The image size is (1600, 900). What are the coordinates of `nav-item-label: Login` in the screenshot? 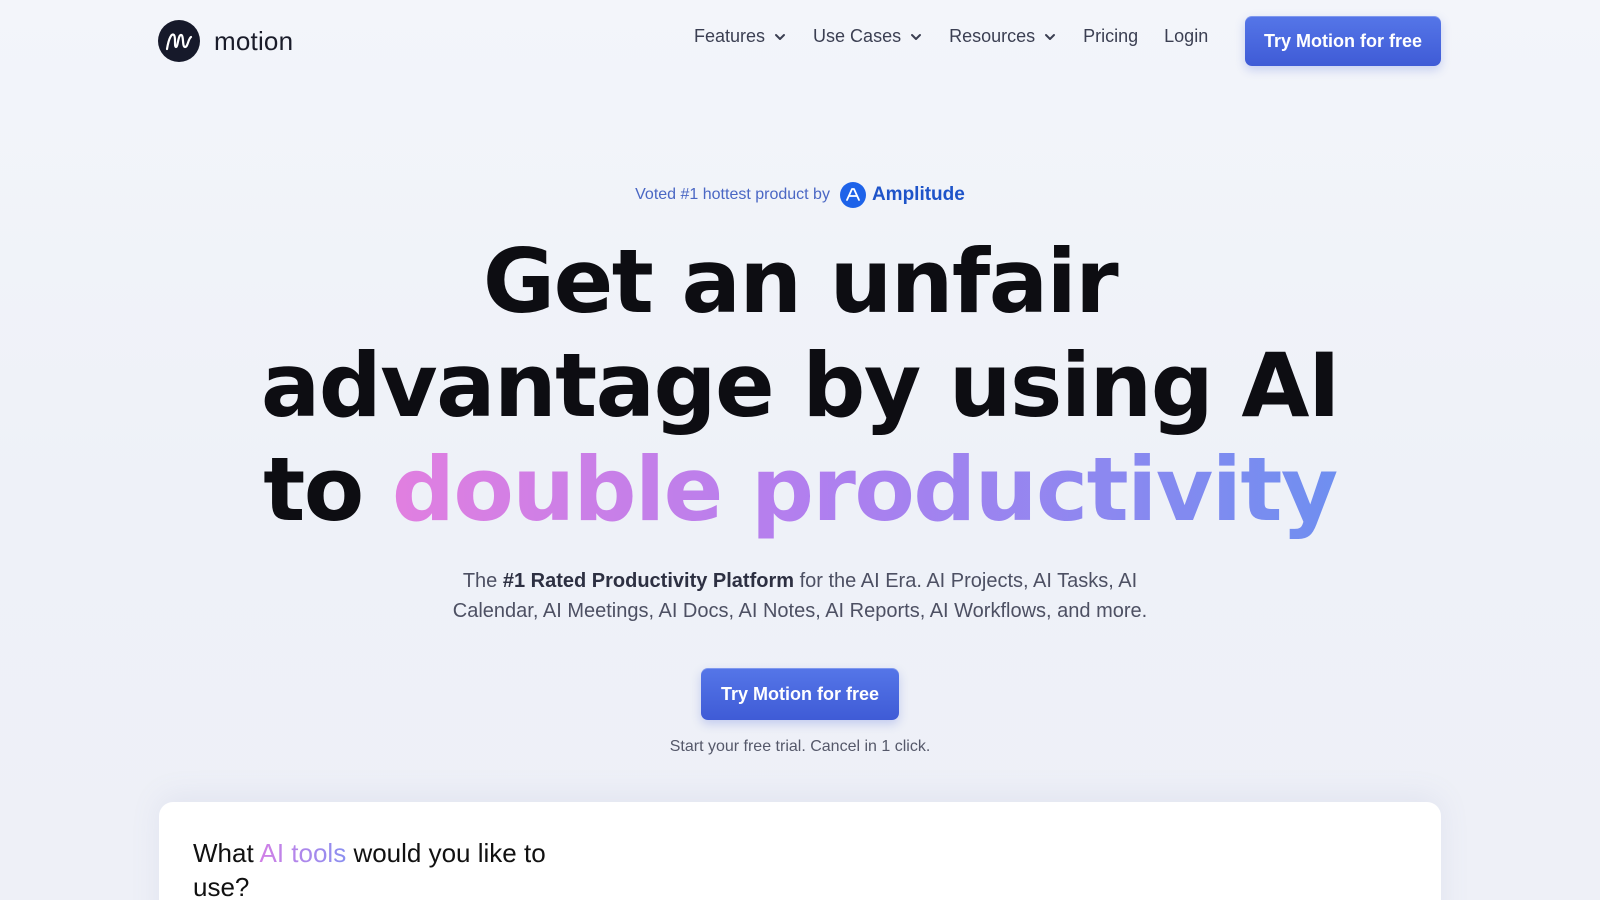 It's located at (1186, 36).